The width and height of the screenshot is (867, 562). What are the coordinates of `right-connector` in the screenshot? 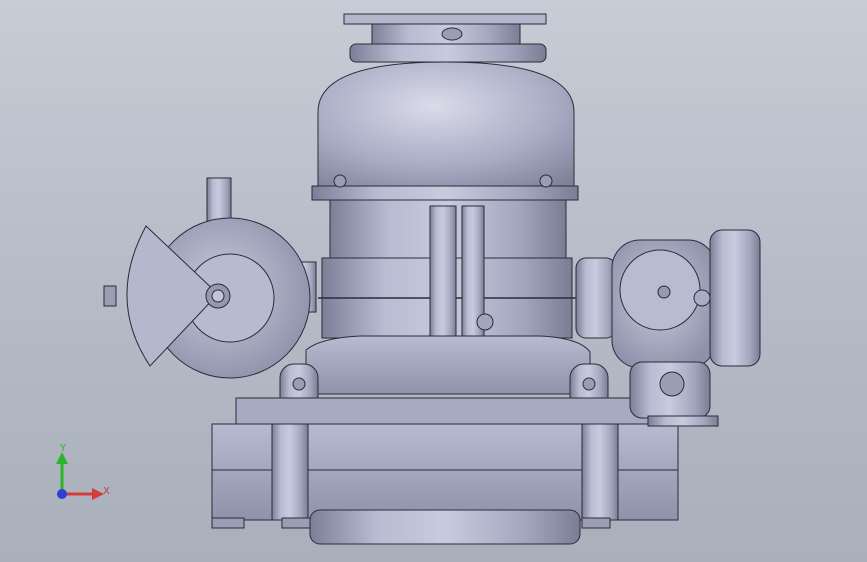 It's located at (596, 298).